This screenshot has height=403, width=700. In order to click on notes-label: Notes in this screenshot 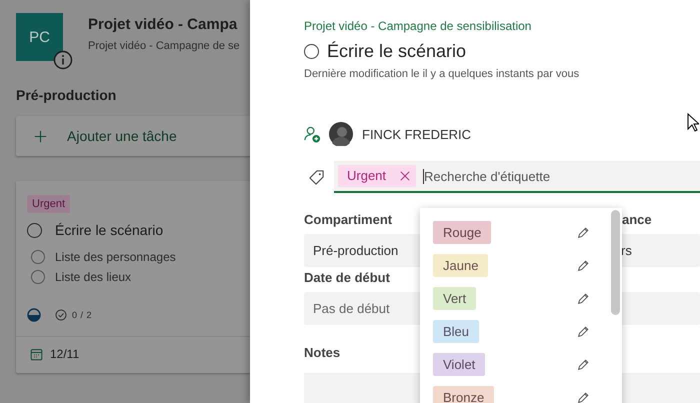, I will do `click(323, 352)`.